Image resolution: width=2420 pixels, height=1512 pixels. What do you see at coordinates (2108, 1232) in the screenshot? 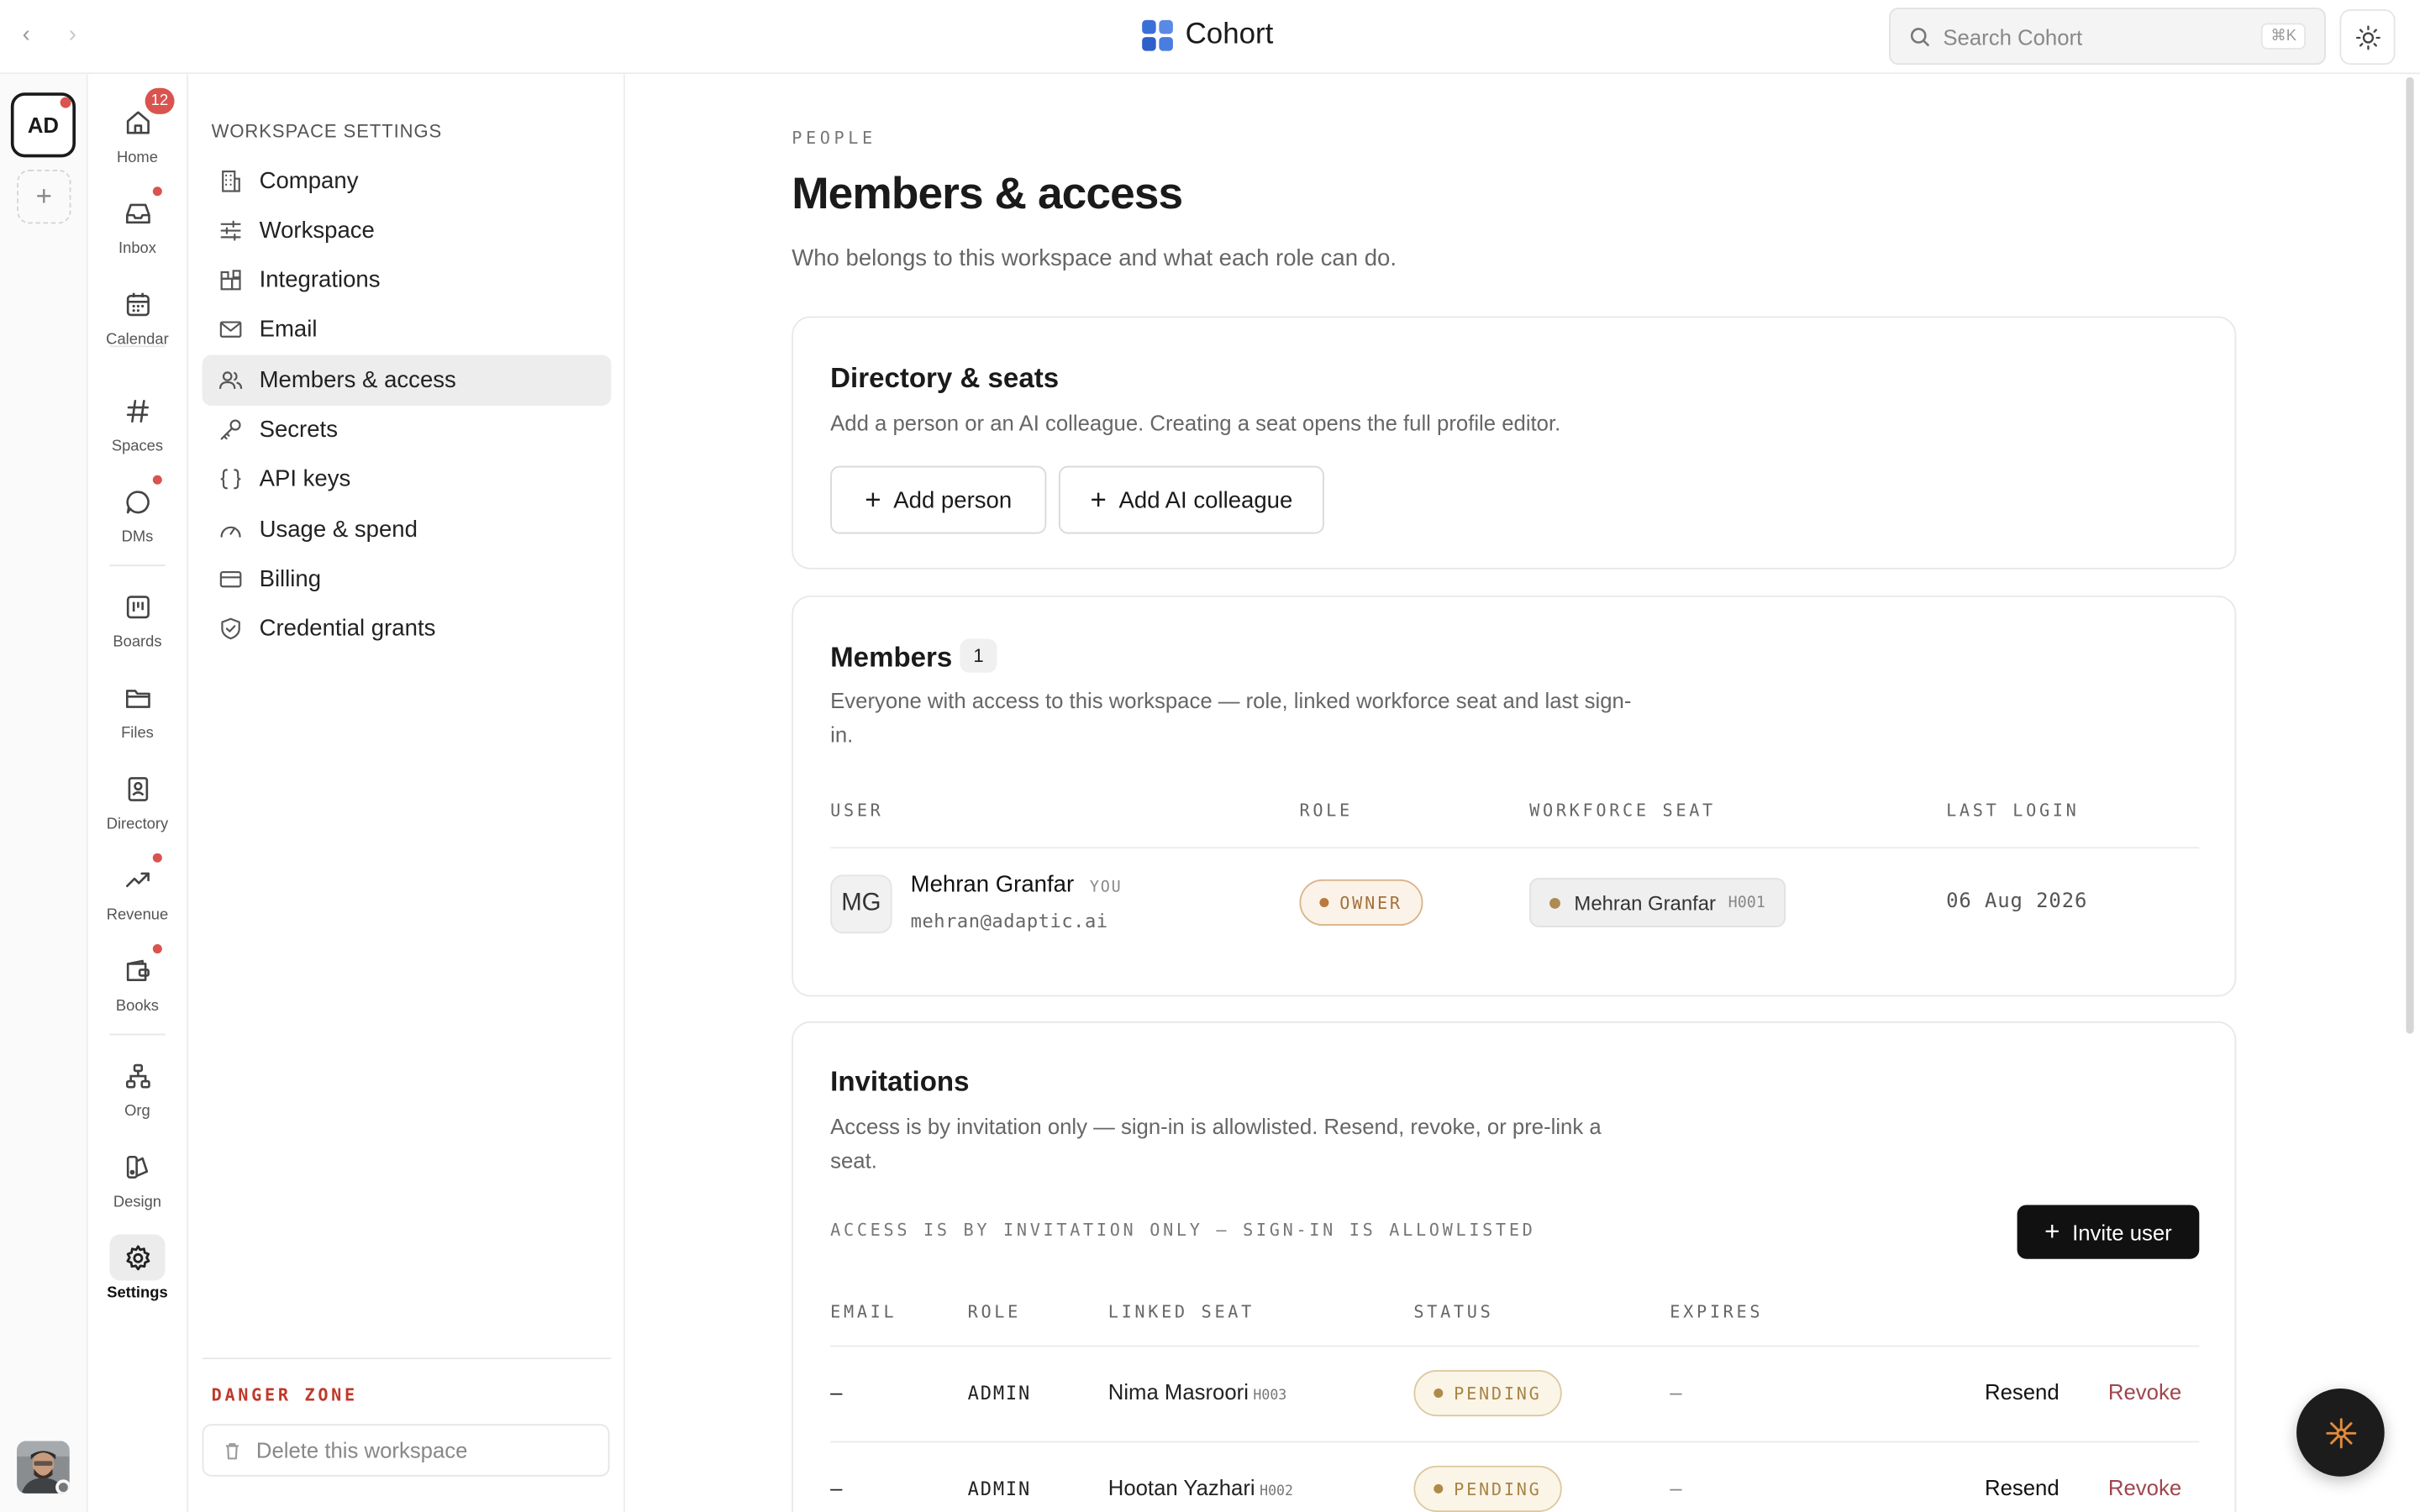
I see `invite-user-button: + Invite user` at bounding box center [2108, 1232].